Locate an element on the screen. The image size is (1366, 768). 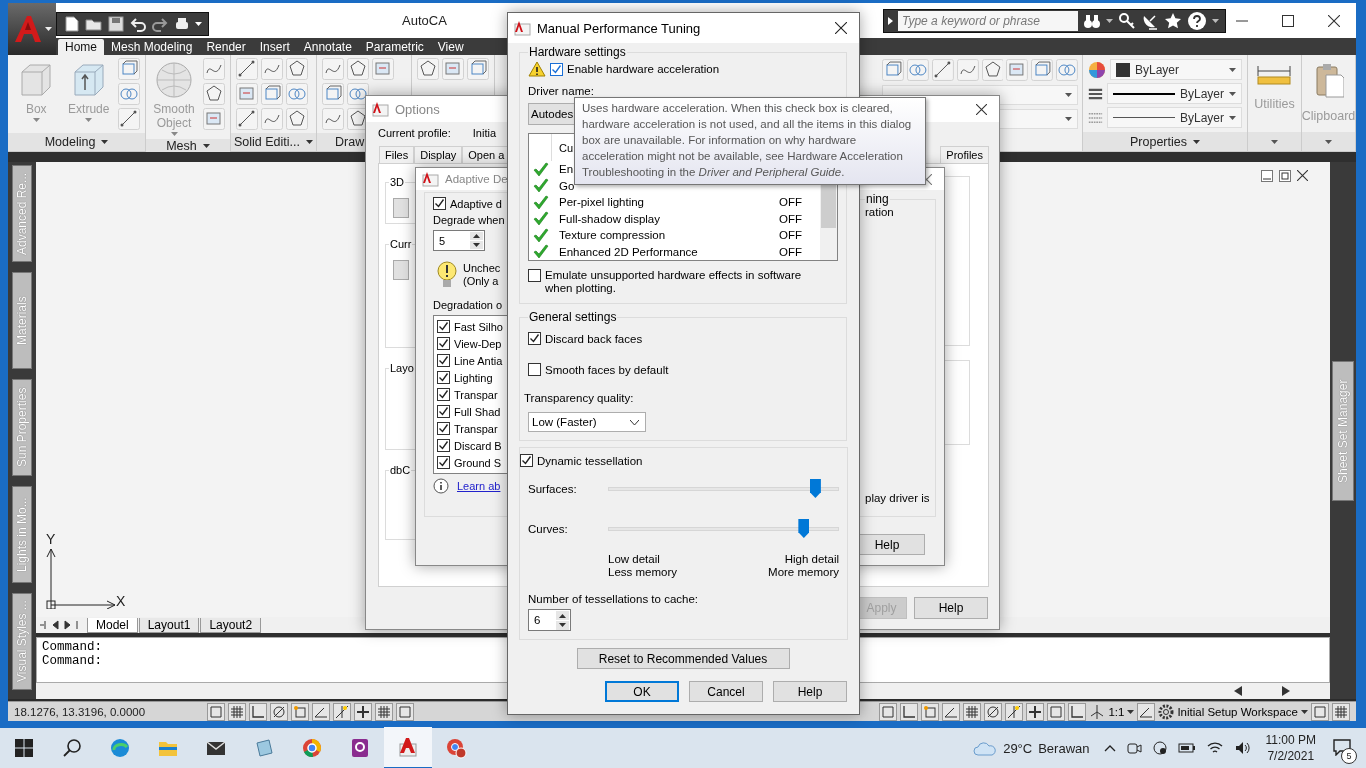
note-text: (Only a is located at coordinates (481, 281).